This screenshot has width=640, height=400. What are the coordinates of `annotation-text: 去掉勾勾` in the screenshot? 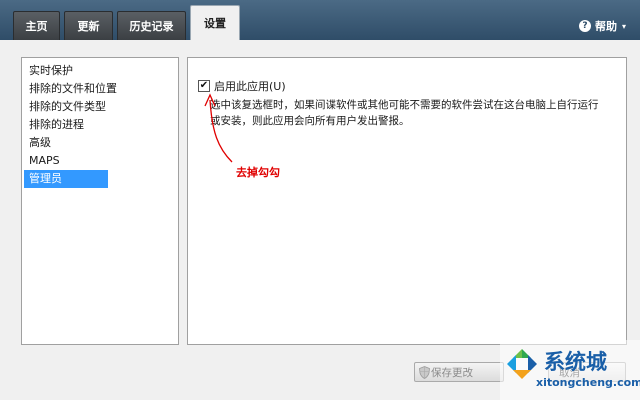 It's located at (258, 172).